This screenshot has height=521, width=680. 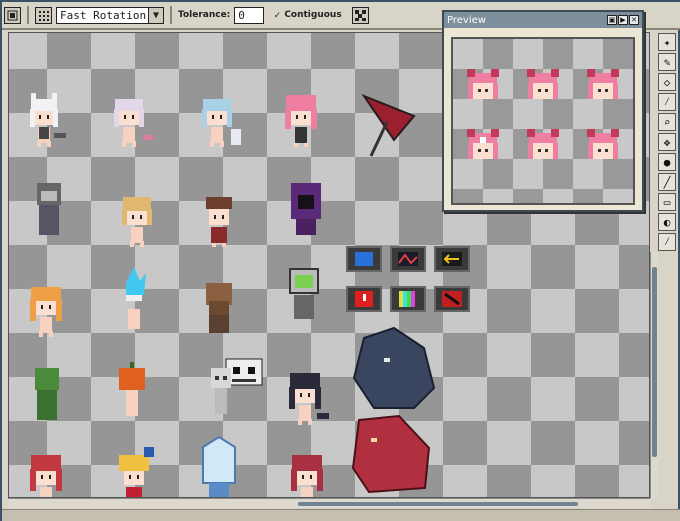 I want to click on line-icon: ╱, so click(x=667, y=182).